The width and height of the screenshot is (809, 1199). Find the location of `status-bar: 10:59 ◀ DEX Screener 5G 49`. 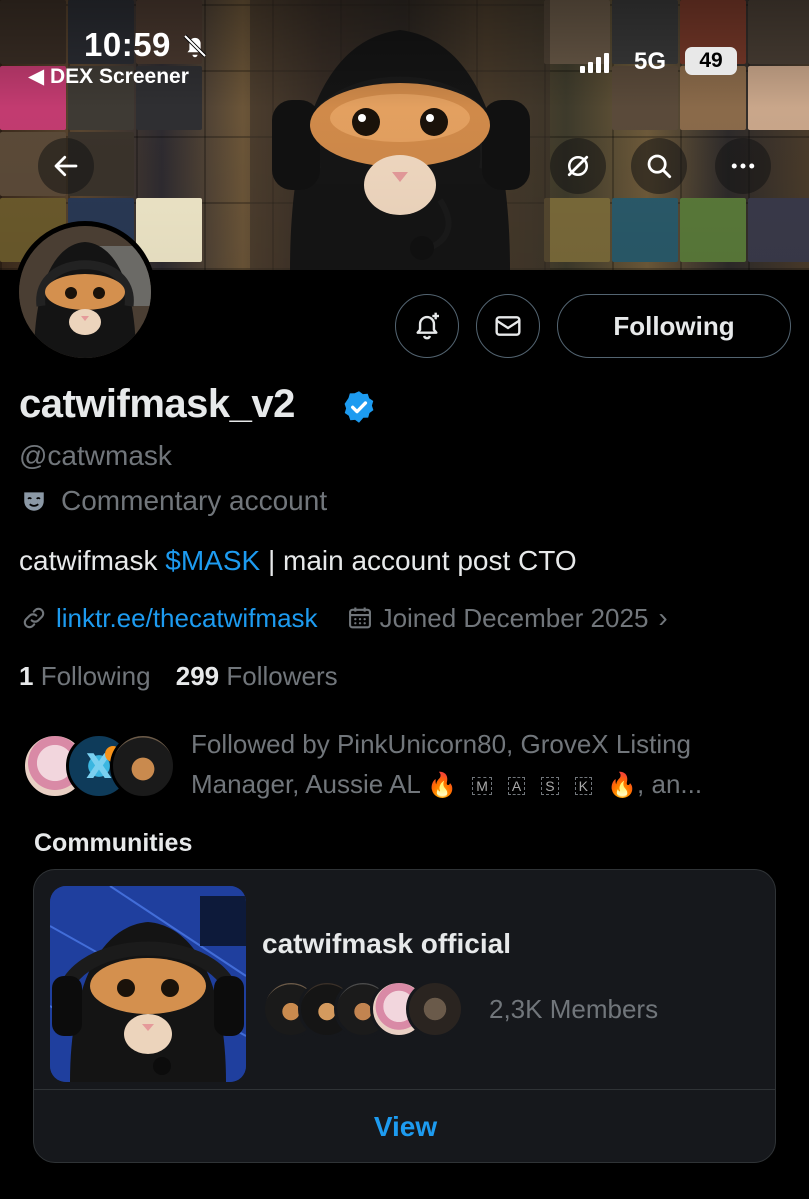

status-bar: 10:59 ◀ DEX Screener 5G 49 is located at coordinates (404, 45).